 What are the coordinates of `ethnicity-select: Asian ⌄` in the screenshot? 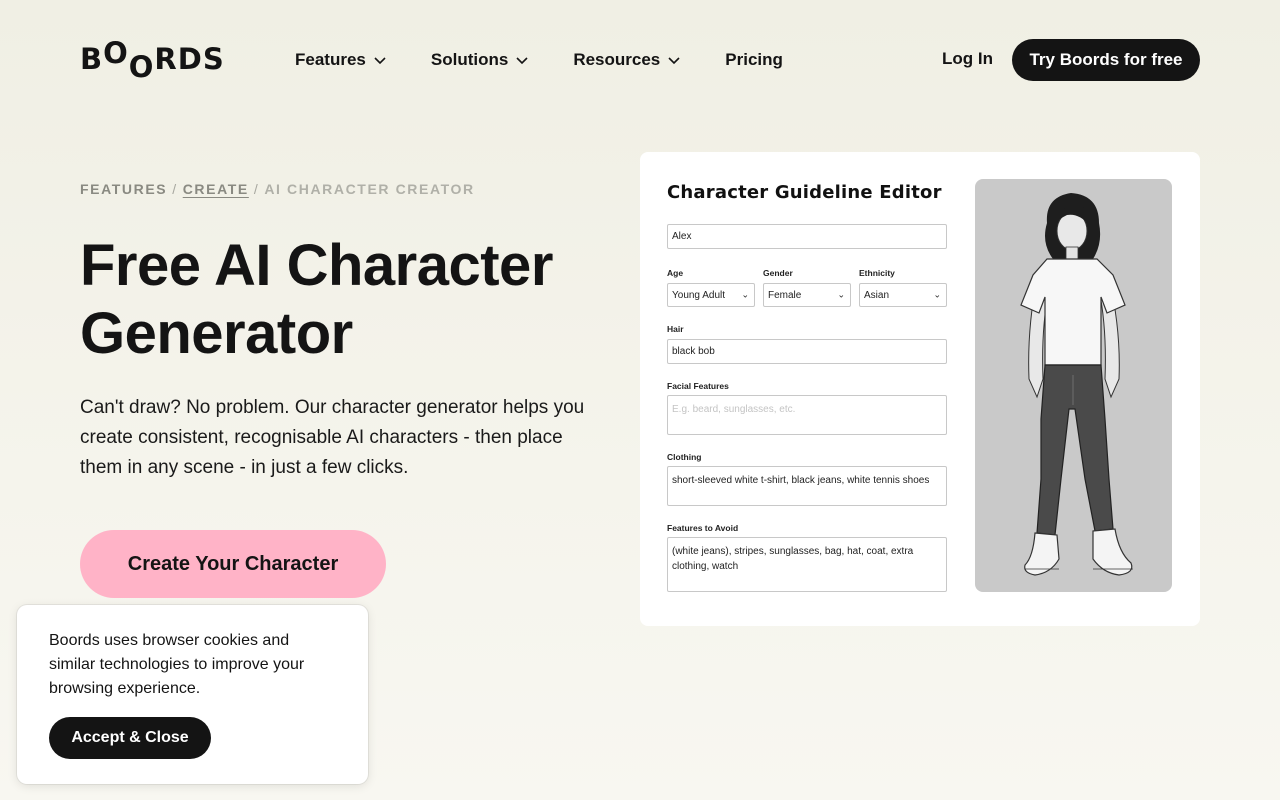 It's located at (903, 295).